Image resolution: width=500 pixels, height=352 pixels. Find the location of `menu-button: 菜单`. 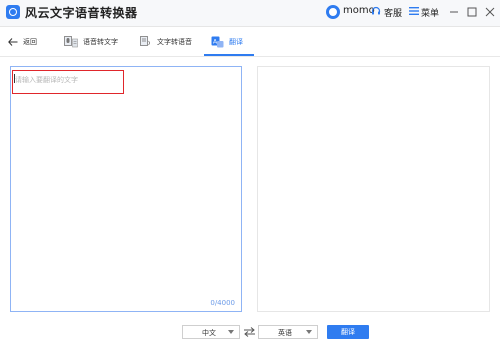

menu-button: 菜单 is located at coordinates (430, 12).